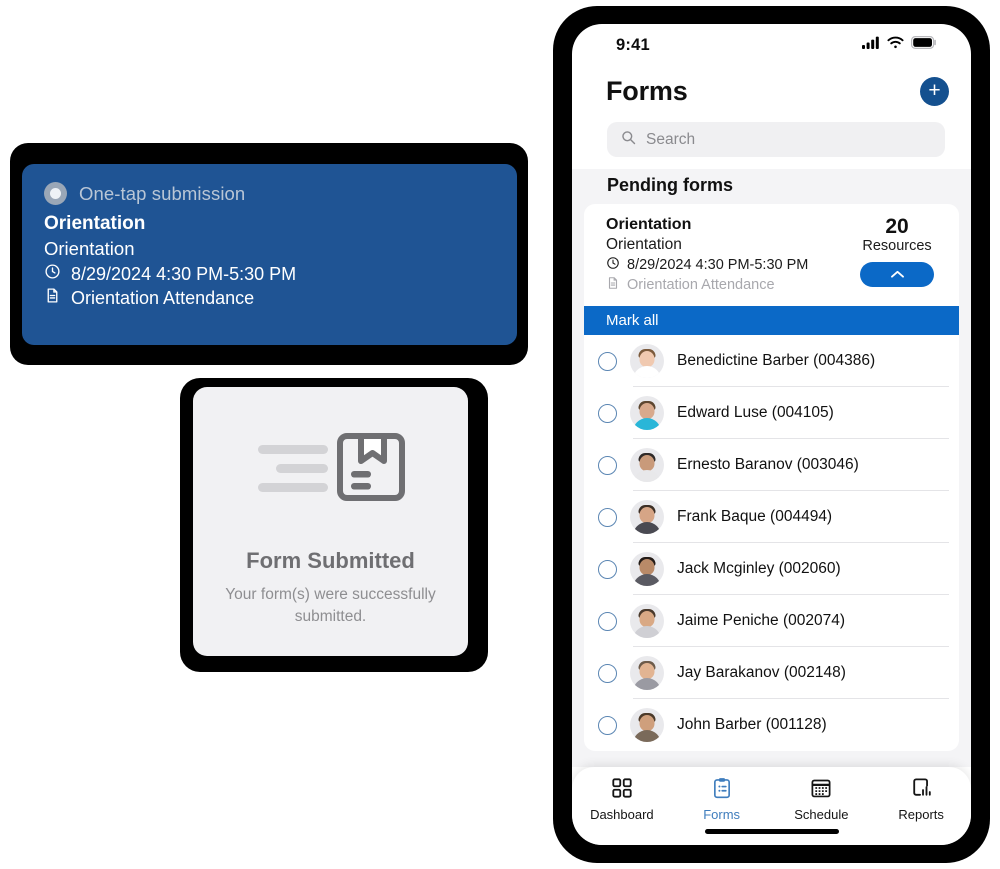 The height and width of the screenshot is (869, 1000). Describe the element at coordinates (771, 806) in the screenshot. I see `bottom-tab-bar: Dashboard Forms Schedule Reports` at that location.